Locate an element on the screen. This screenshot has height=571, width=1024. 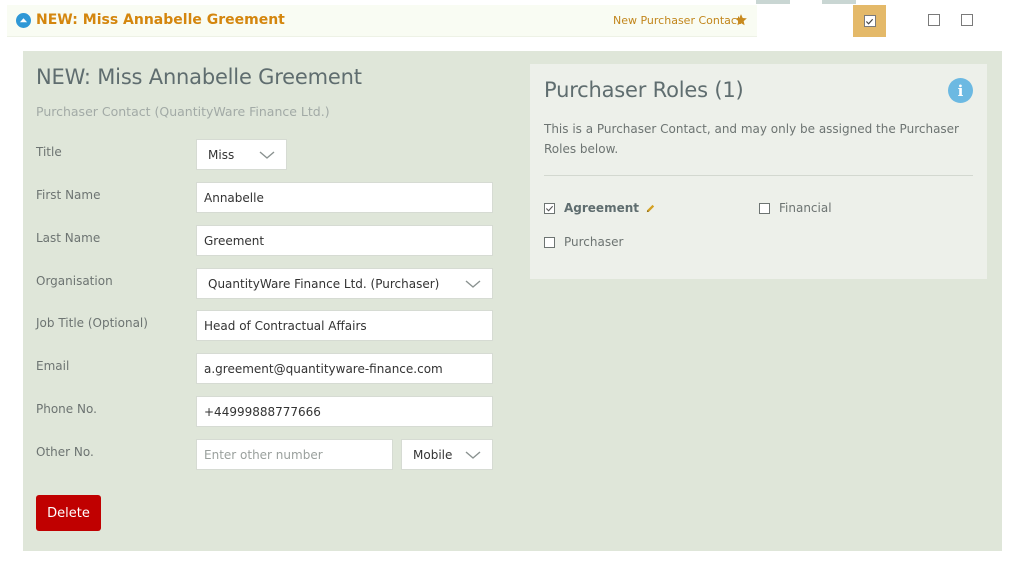
title-label: Title is located at coordinates (49, 152).